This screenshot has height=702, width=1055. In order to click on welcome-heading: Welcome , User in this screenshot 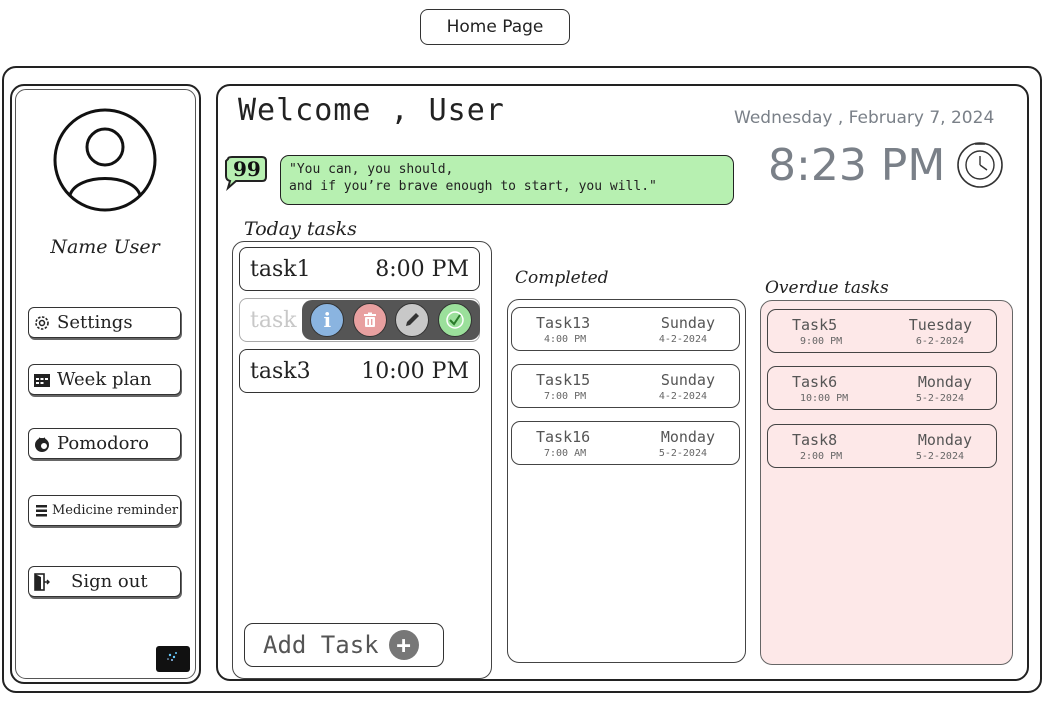, I will do `click(371, 110)`.